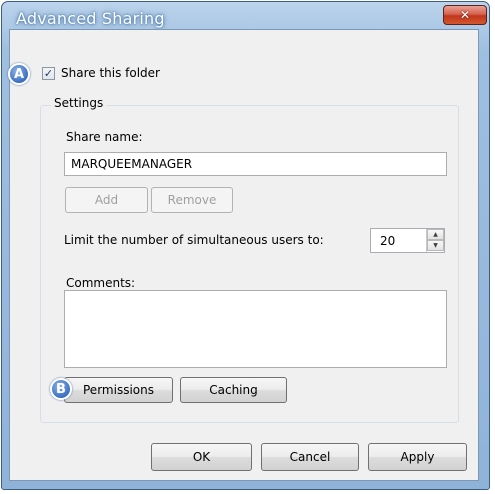 The image size is (495, 494). Describe the element at coordinates (79, 103) in the screenshot. I see `settings-group-label: Settings` at that location.